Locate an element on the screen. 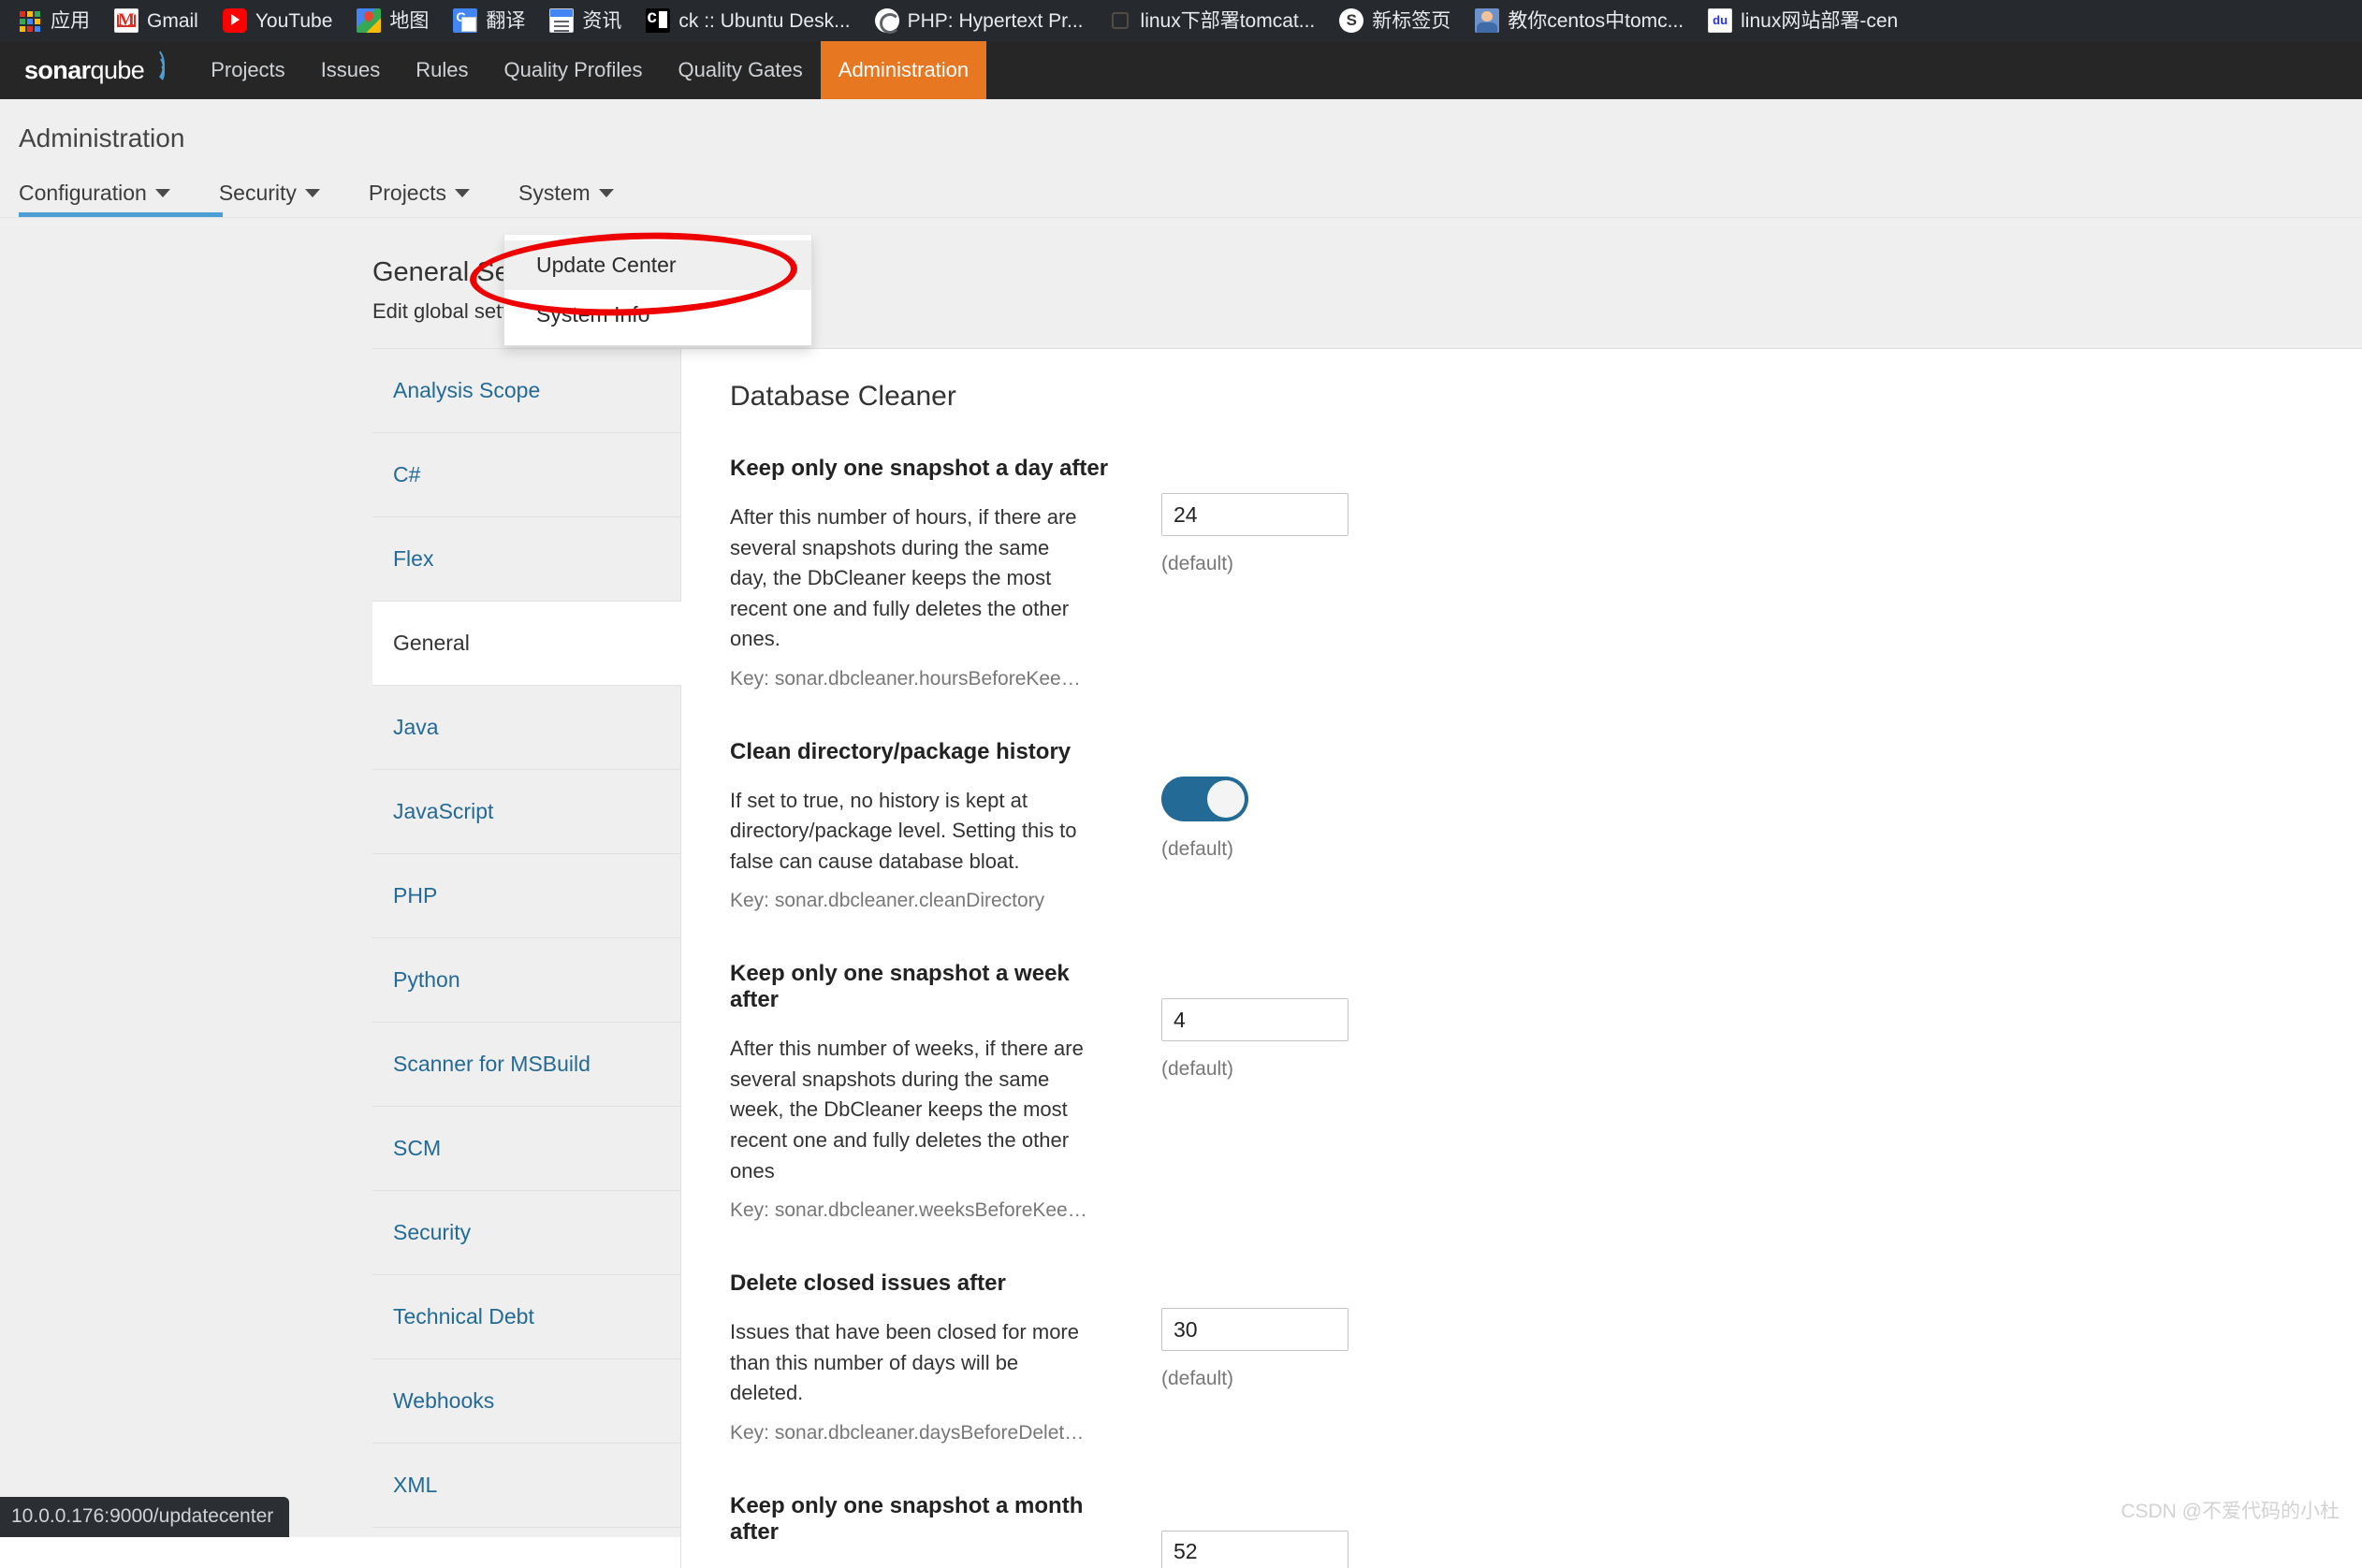 This screenshot has height=1568, width=2362. bookmark-news: 资讯 is located at coordinates (585, 21).